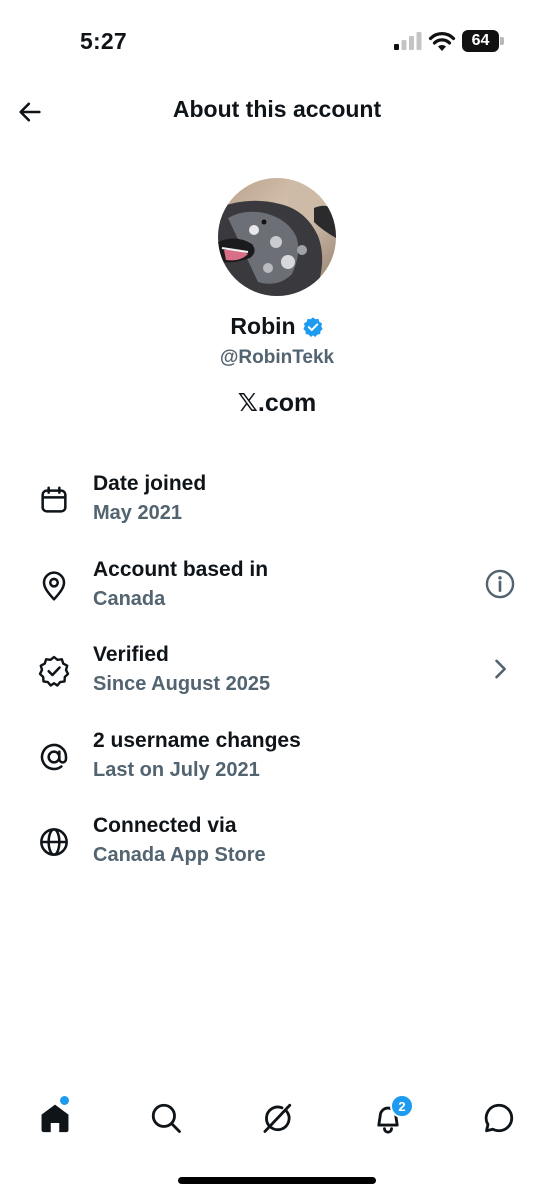 Image resolution: width=554 pixels, height=1199 pixels. Describe the element at coordinates (263, 326) in the screenshot. I see `display-name: Robin` at that location.